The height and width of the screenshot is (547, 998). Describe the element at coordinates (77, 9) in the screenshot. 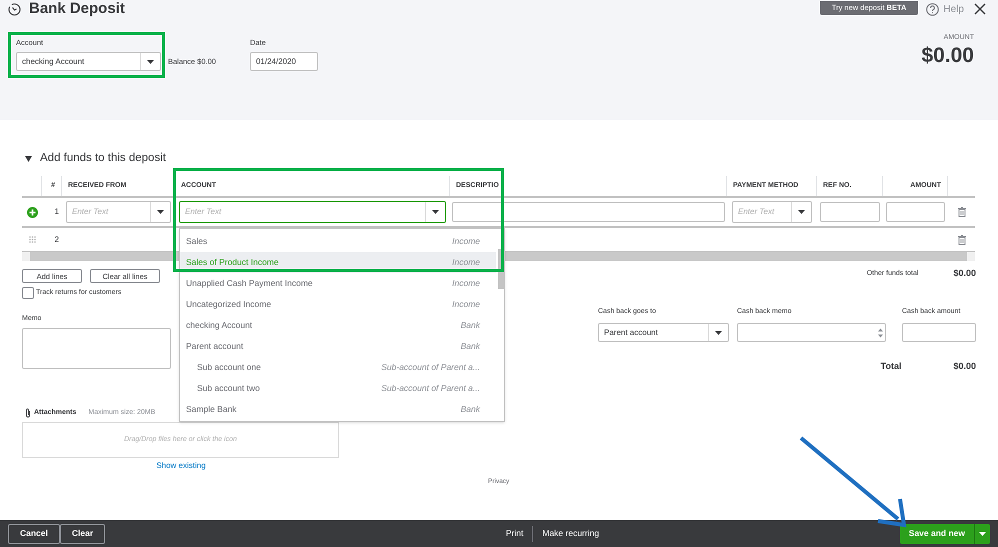

I see `page-title: Bank Deposit` at that location.